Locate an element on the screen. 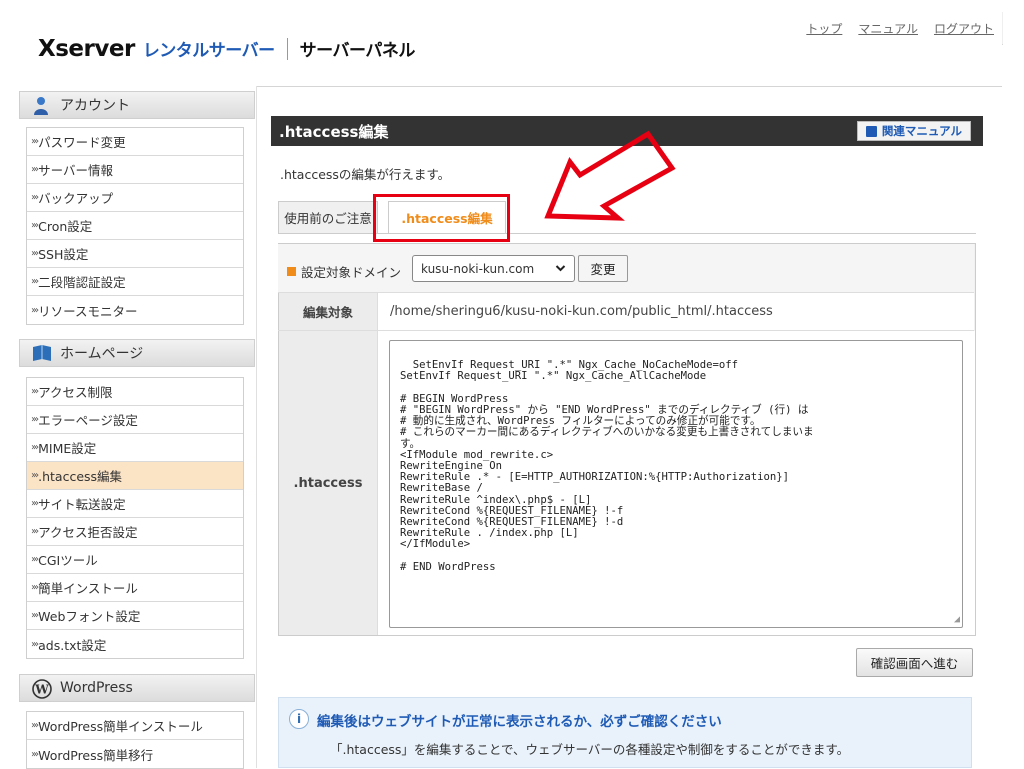  sidebar-item: ›» エラーページ設定 is located at coordinates (135, 420).